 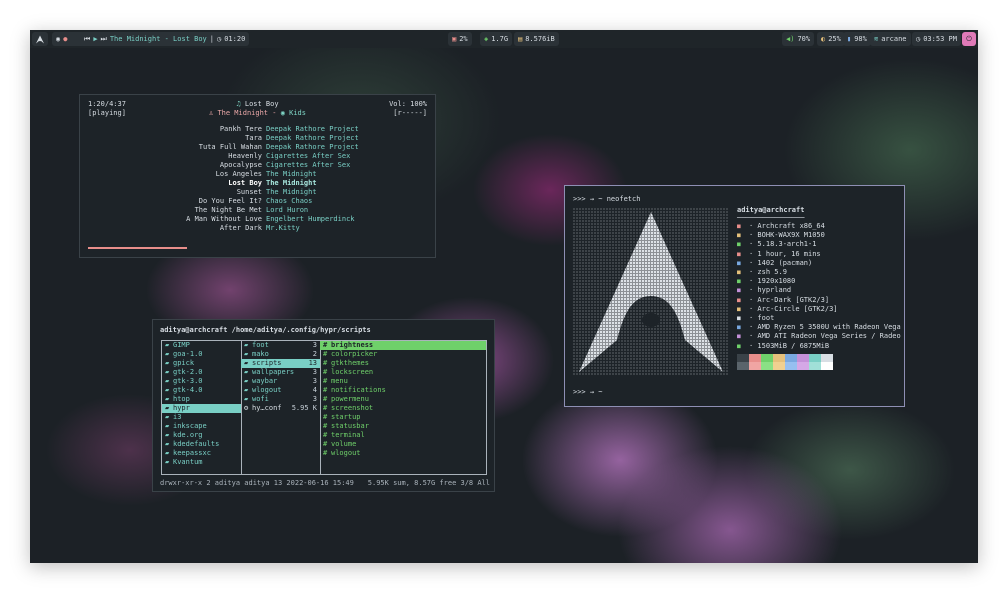 I want to click on file-item: ▰ i3, so click(x=201, y=417).